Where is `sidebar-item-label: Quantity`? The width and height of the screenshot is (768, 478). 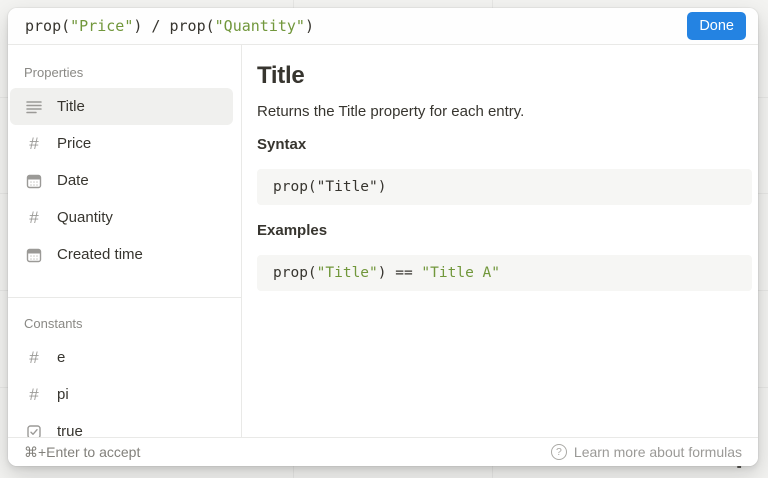
sidebar-item-label: Quantity is located at coordinates (85, 217).